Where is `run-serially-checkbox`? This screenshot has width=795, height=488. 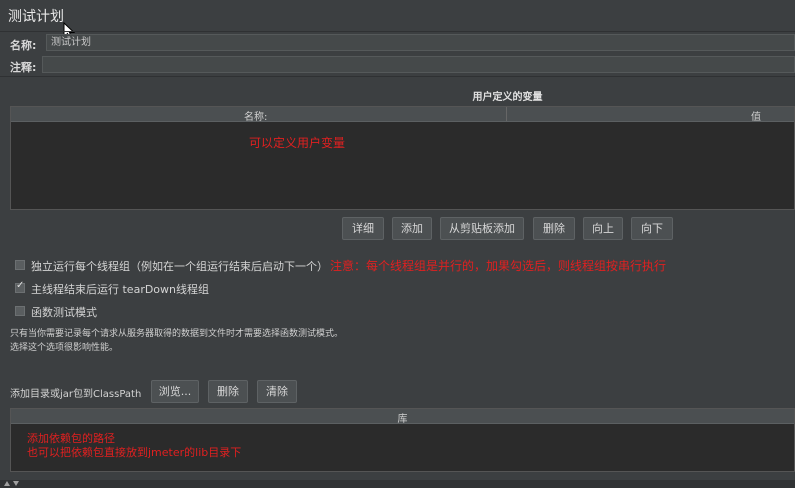
run-serially-checkbox is located at coordinates (20, 265).